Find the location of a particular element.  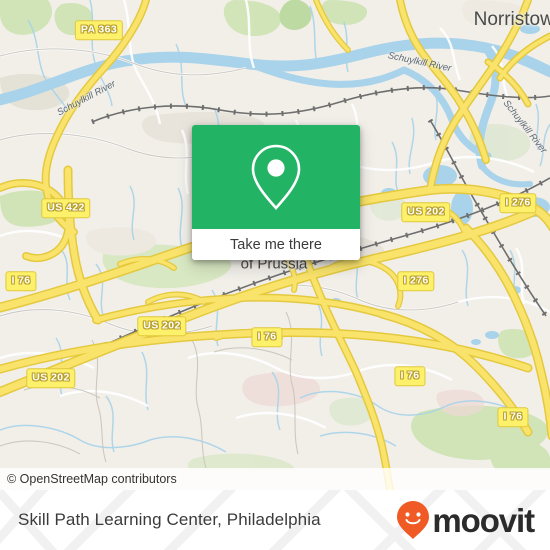

map-pin-icon is located at coordinates (276, 177).